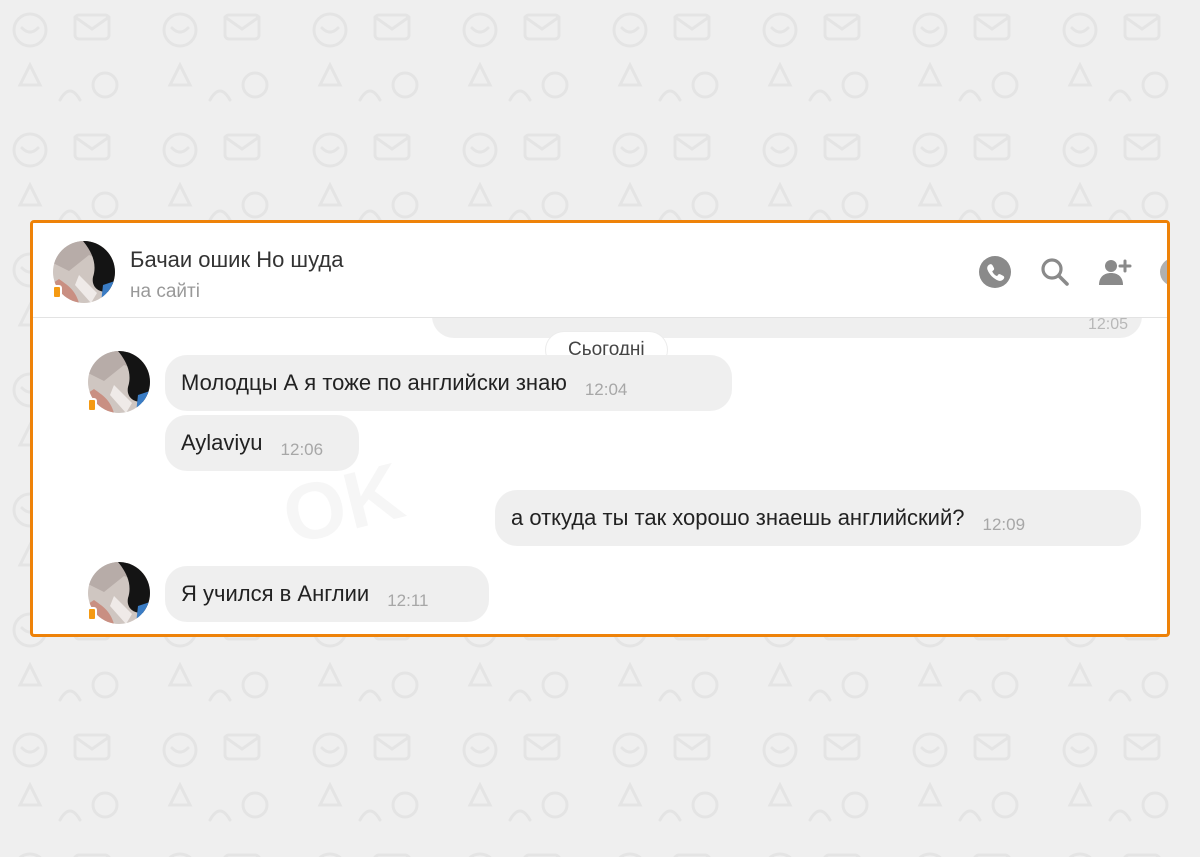 Image resolution: width=1200 pixels, height=857 pixels. What do you see at coordinates (1107, 325) in the screenshot?
I see `message-time: 12:05` at bounding box center [1107, 325].